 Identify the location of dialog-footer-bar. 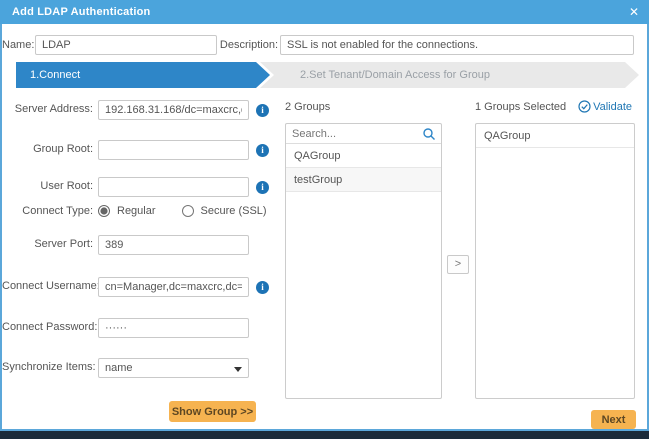
(324, 435).